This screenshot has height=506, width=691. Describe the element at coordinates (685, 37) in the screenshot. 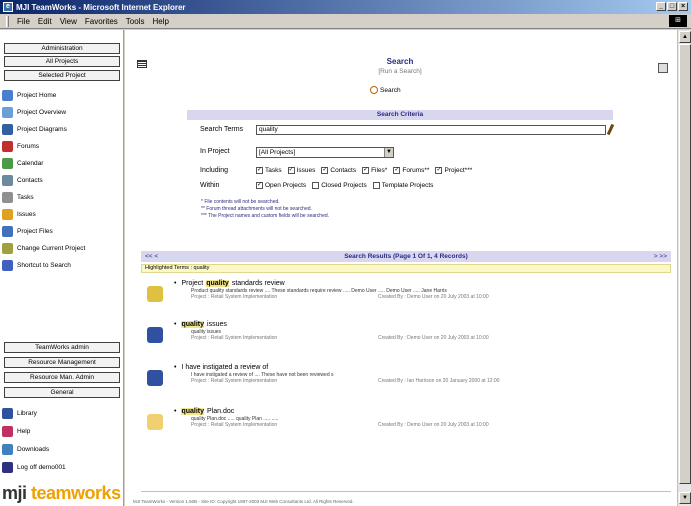

I see `scroll-up-icon: ▲` at that location.